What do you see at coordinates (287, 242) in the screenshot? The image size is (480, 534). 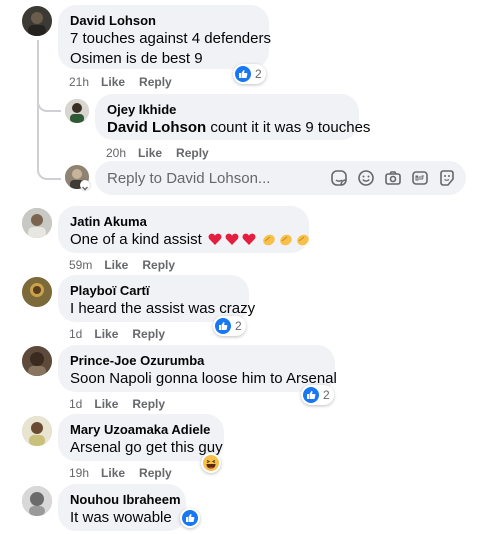 I see `clap-emoji-icon` at bounding box center [287, 242].